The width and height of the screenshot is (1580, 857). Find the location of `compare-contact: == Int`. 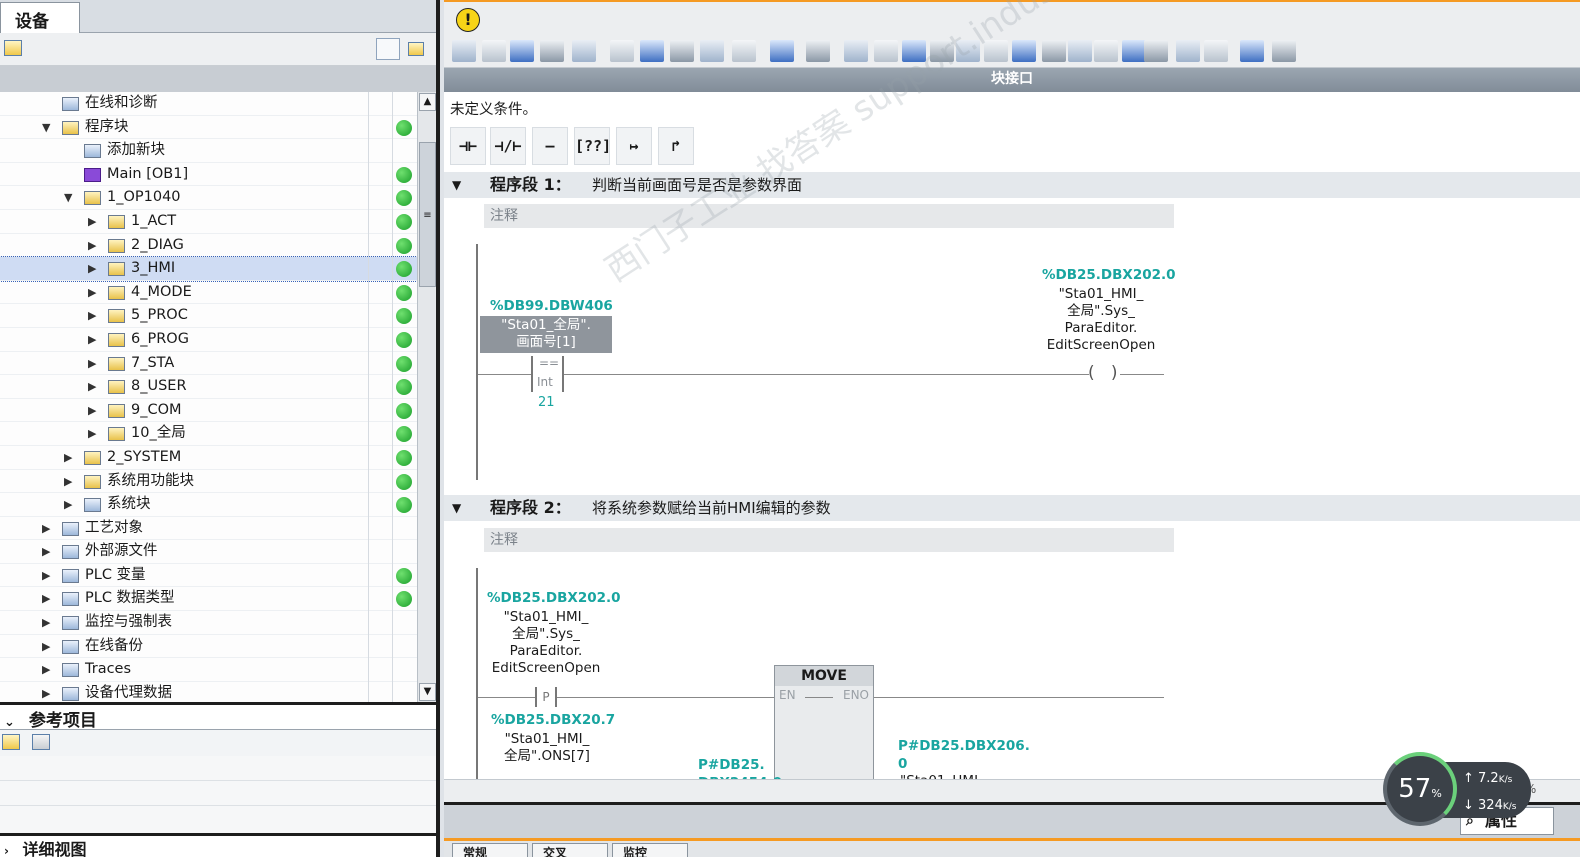

compare-contact: == Int is located at coordinates (547, 374).